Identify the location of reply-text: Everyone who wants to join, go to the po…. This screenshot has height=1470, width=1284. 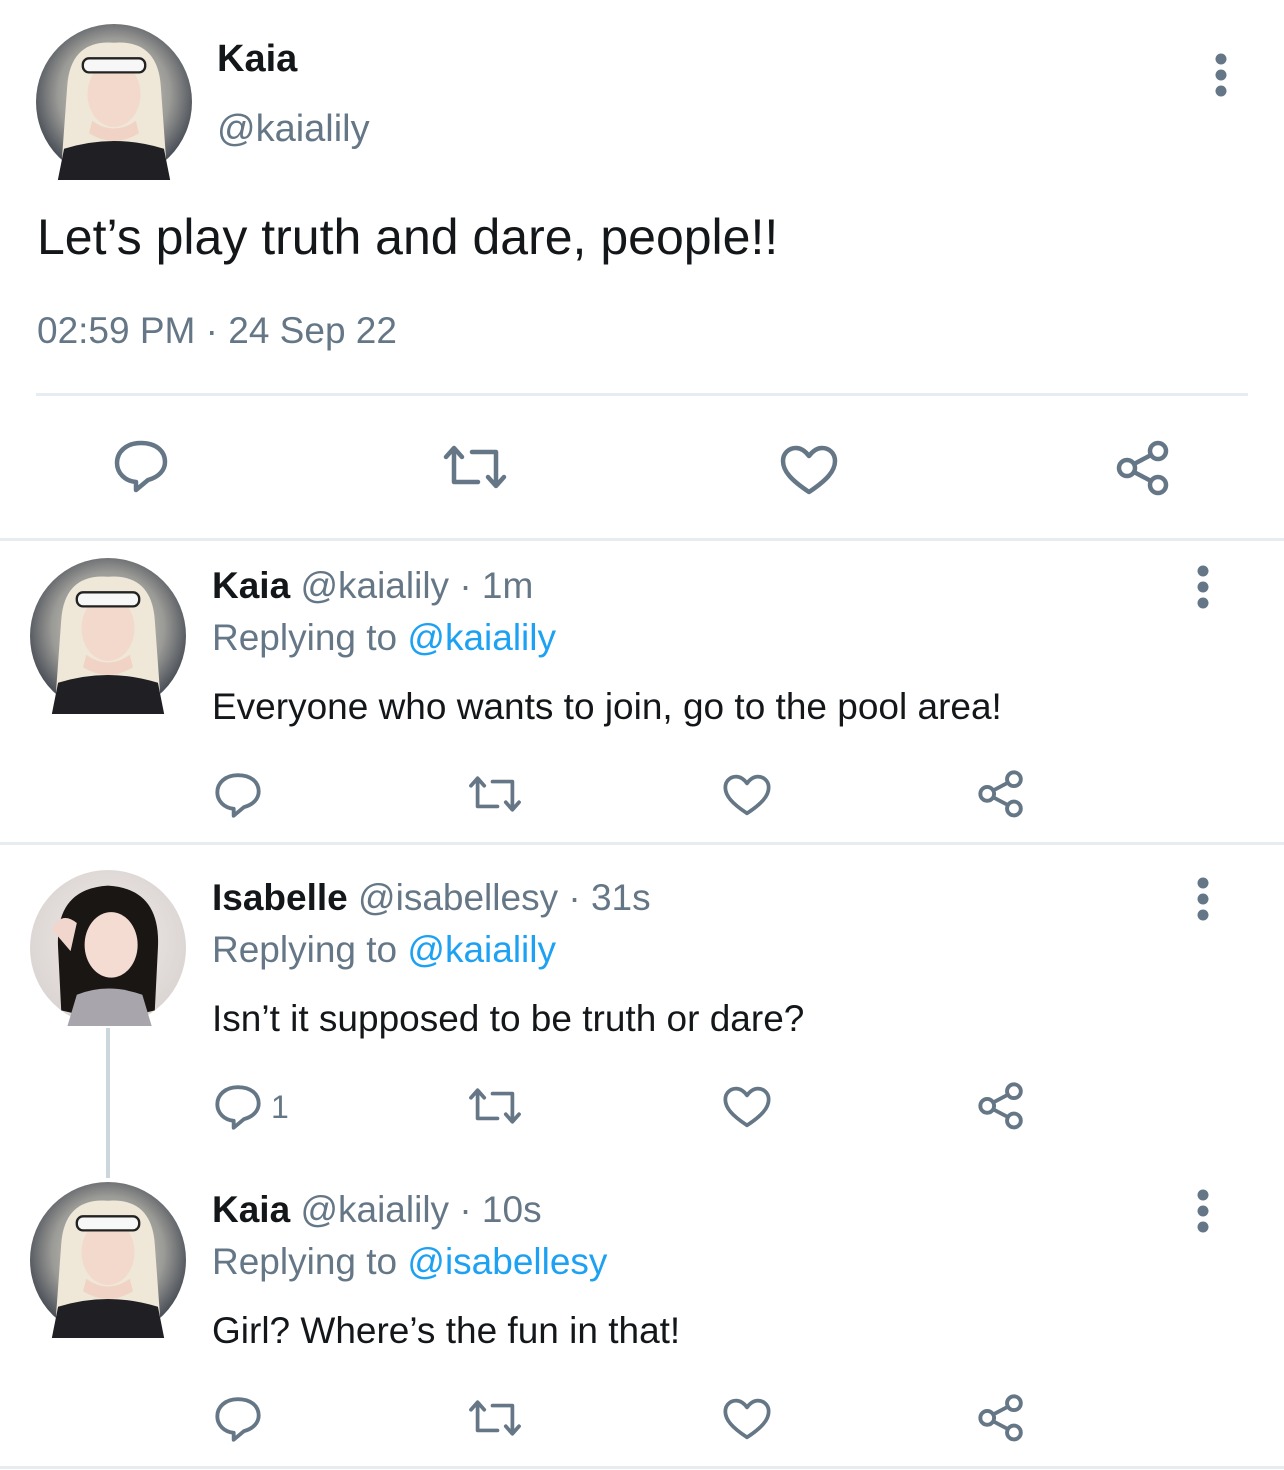
(607, 706).